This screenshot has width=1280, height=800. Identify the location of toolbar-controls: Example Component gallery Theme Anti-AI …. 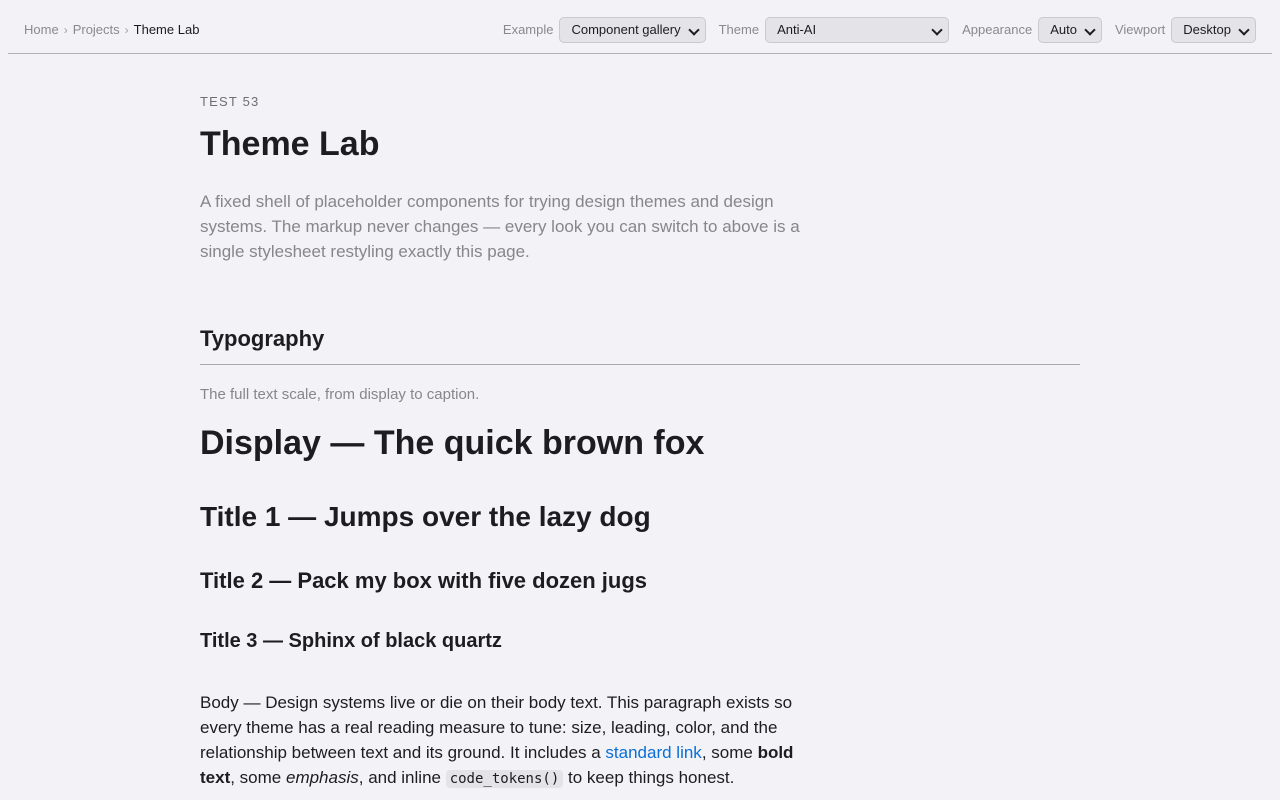
(879, 30).